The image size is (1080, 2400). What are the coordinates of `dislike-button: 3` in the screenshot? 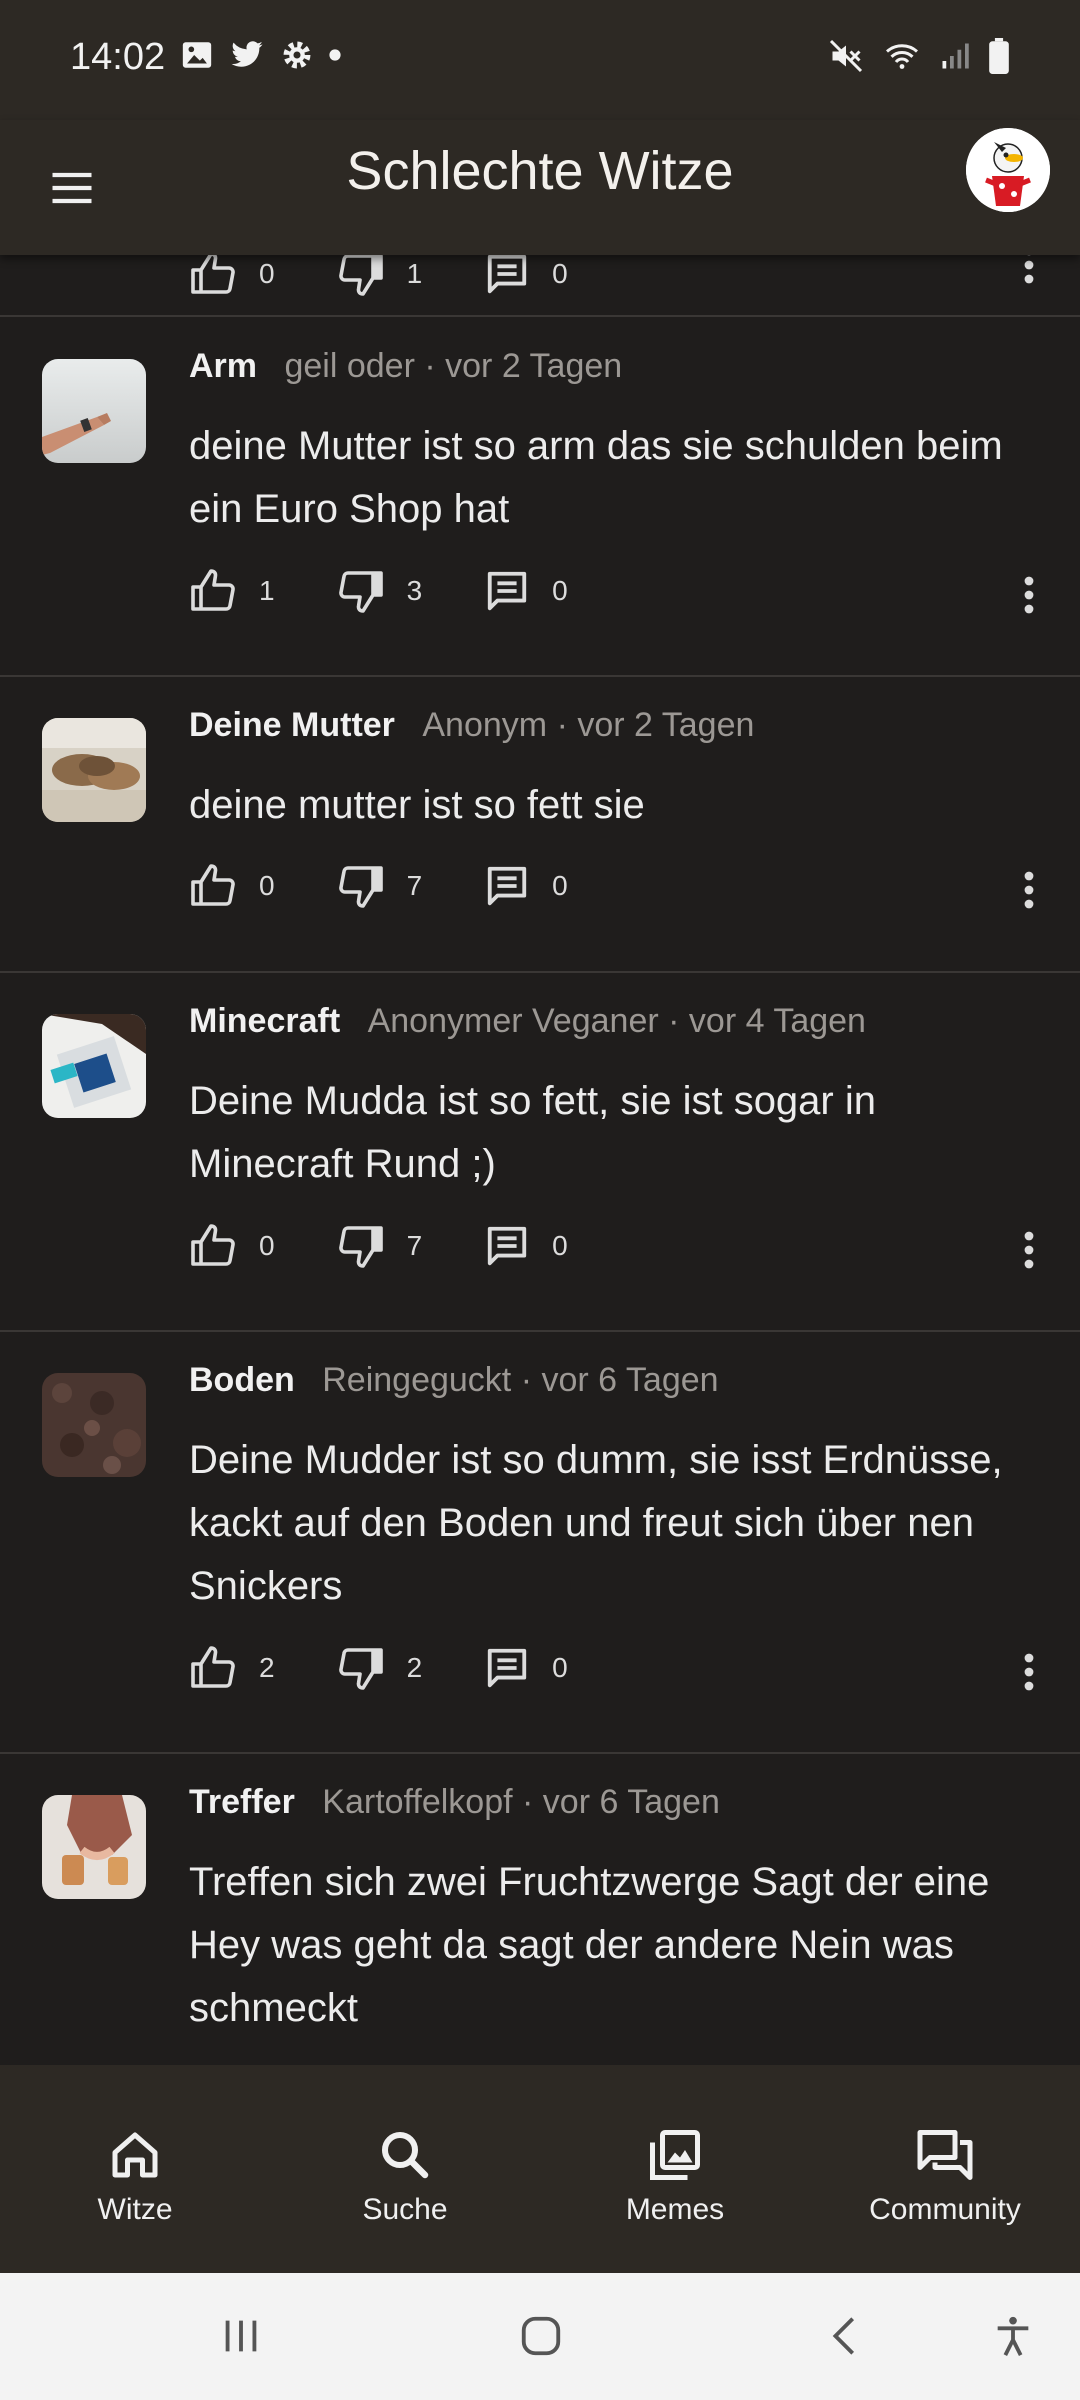 It's located at (379, 591).